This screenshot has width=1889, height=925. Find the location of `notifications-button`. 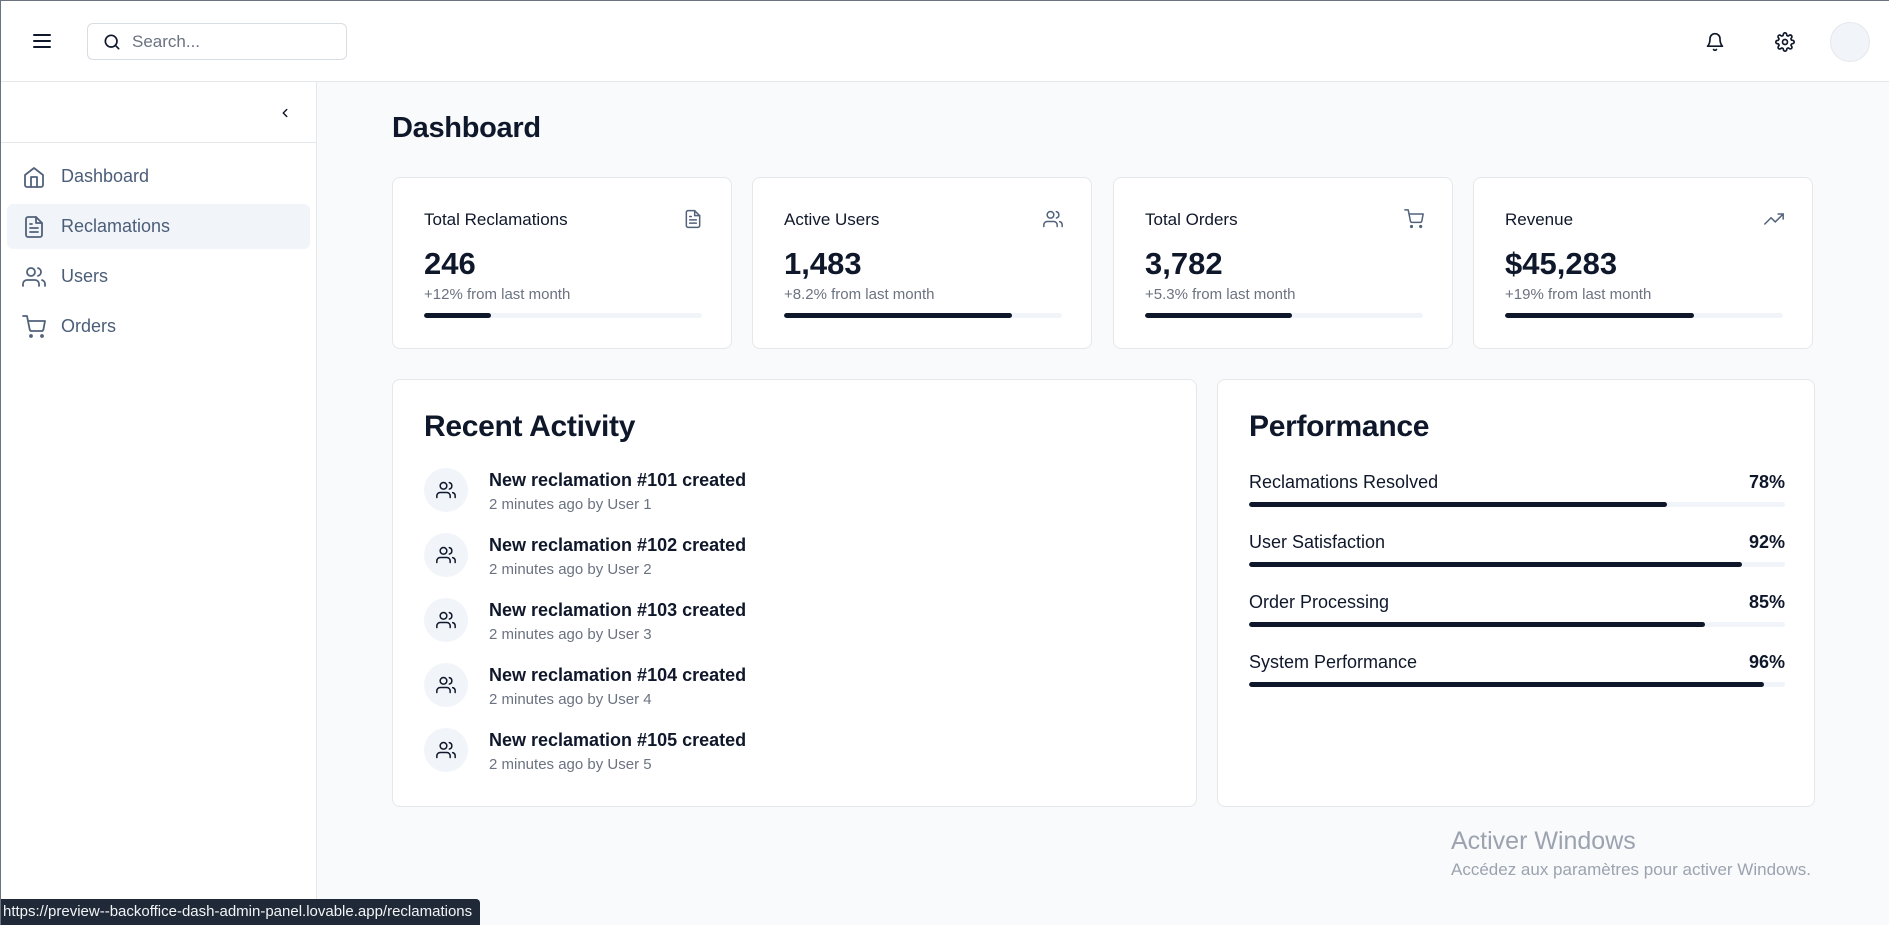

notifications-button is located at coordinates (1715, 42).